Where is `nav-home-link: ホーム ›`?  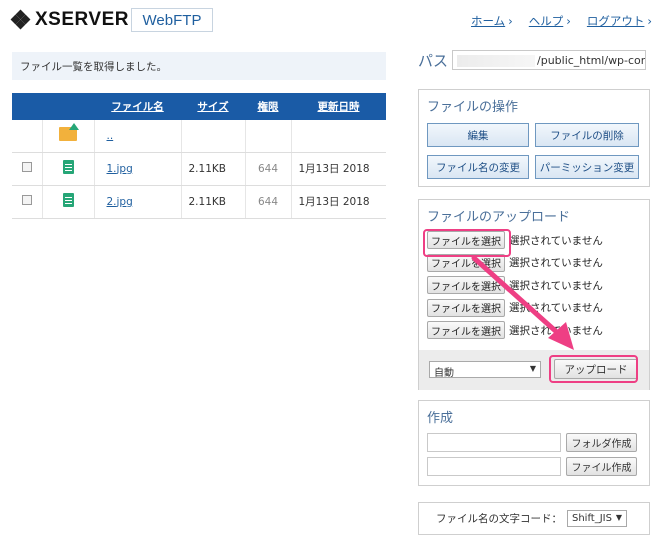
nav-home-link: ホーム › is located at coordinates (492, 21).